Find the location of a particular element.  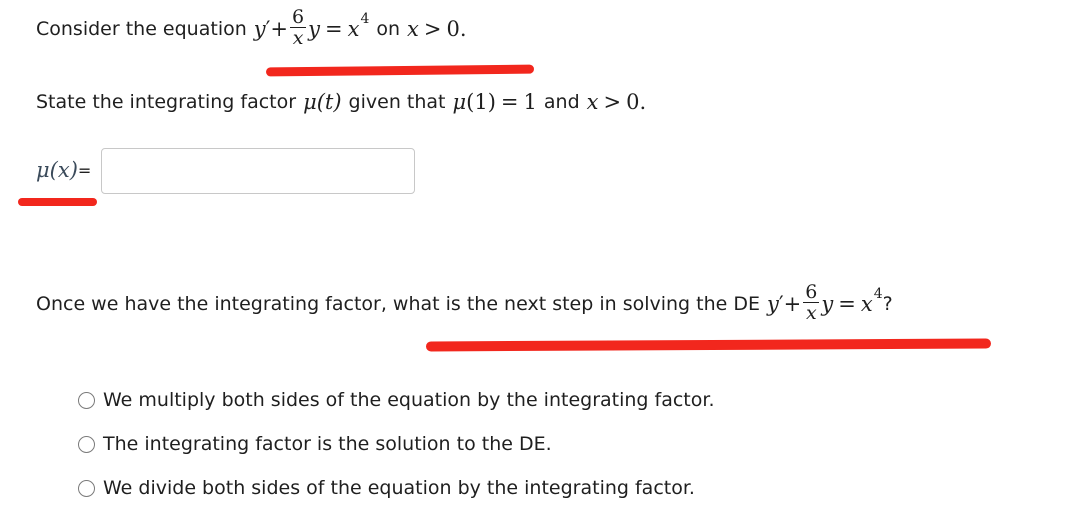

answer-label: μ (x) = is located at coordinates (63, 170).